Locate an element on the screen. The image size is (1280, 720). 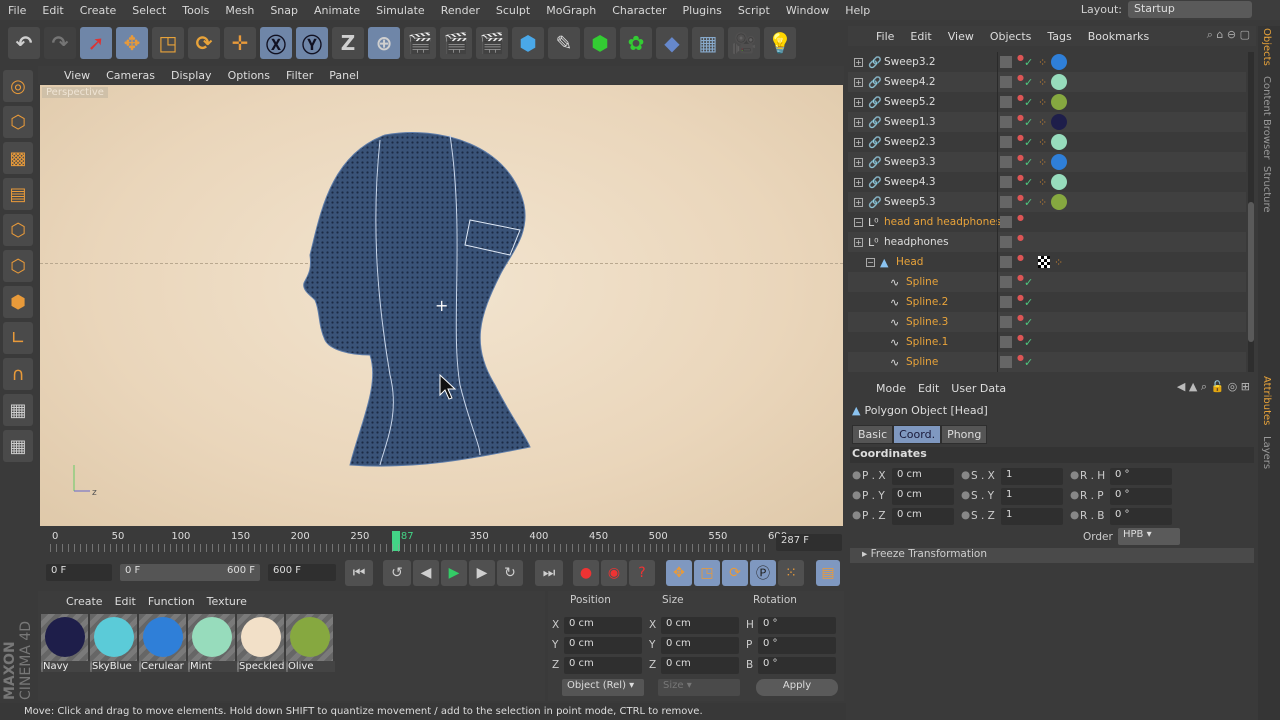
object-menu-file: File is located at coordinates (885, 36).